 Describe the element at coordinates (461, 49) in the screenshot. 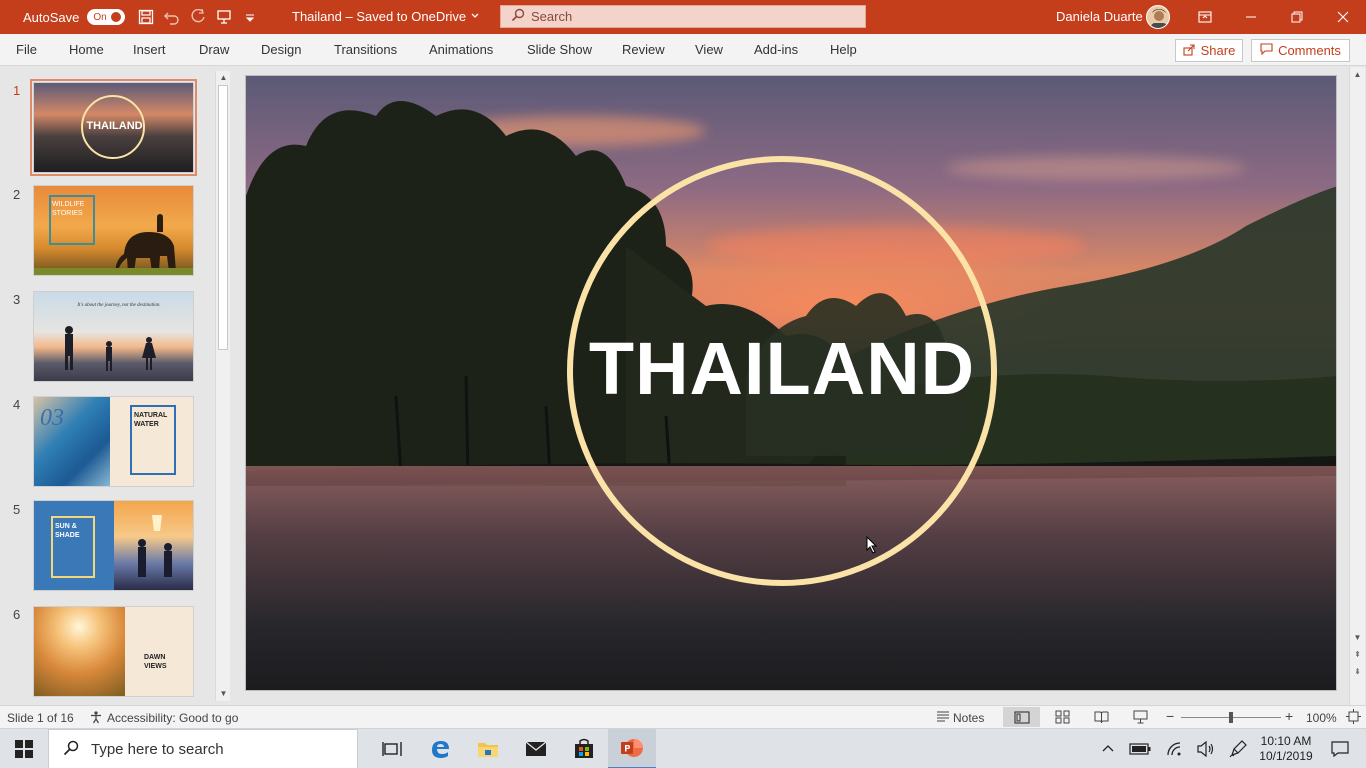

I see `tab-animations: Animations` at that location.